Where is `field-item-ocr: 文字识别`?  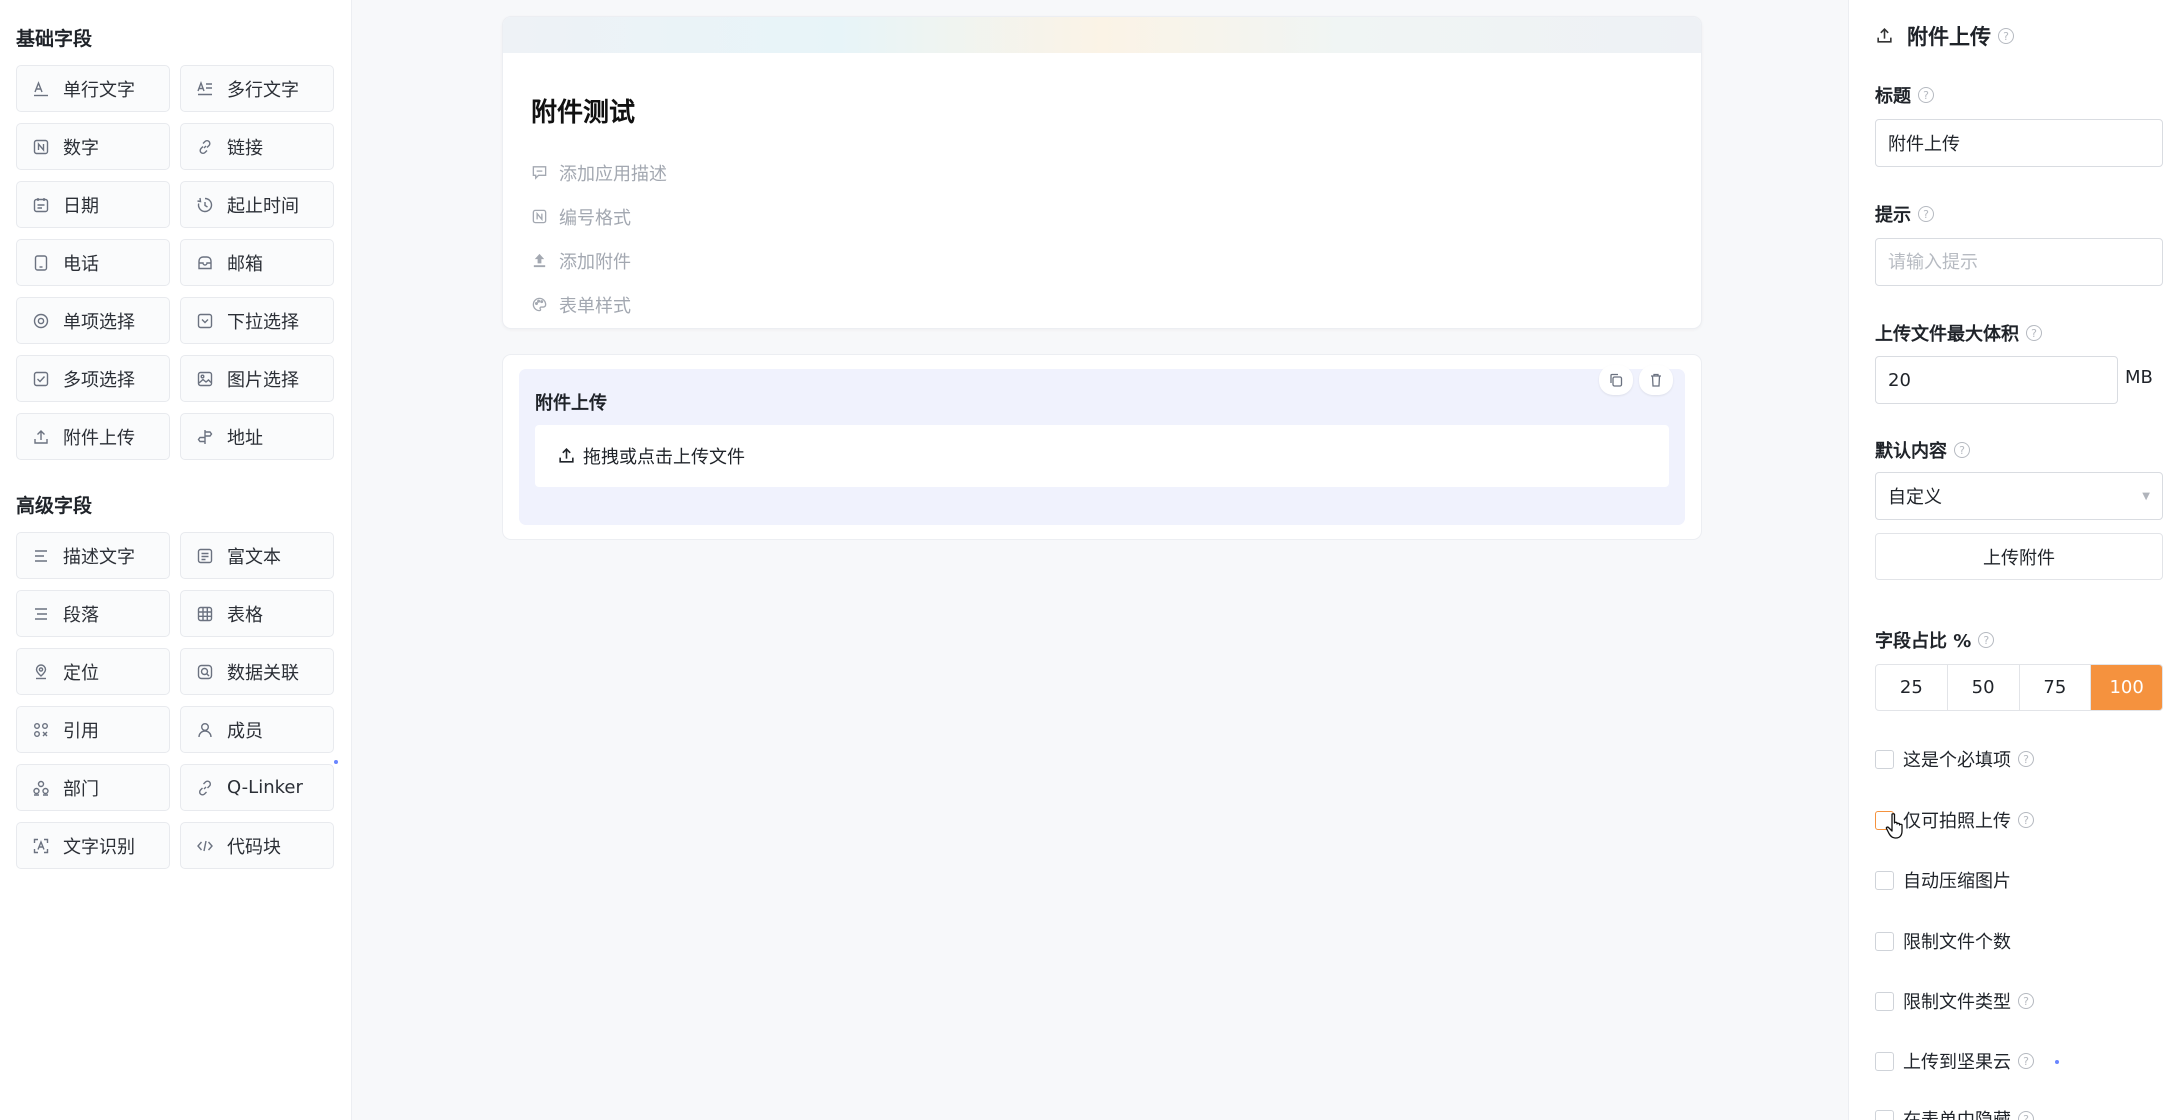
field-item-ocr: 文字识别 is located at coordinates (93, 845).